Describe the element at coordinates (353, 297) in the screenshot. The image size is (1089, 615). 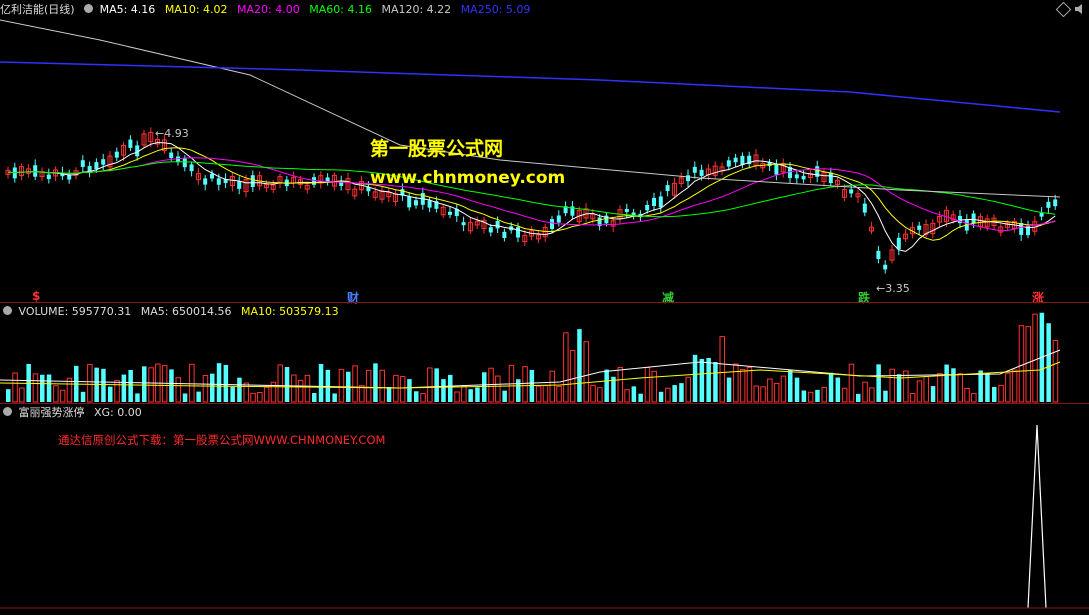
I see `event-marker: 财` at that location.